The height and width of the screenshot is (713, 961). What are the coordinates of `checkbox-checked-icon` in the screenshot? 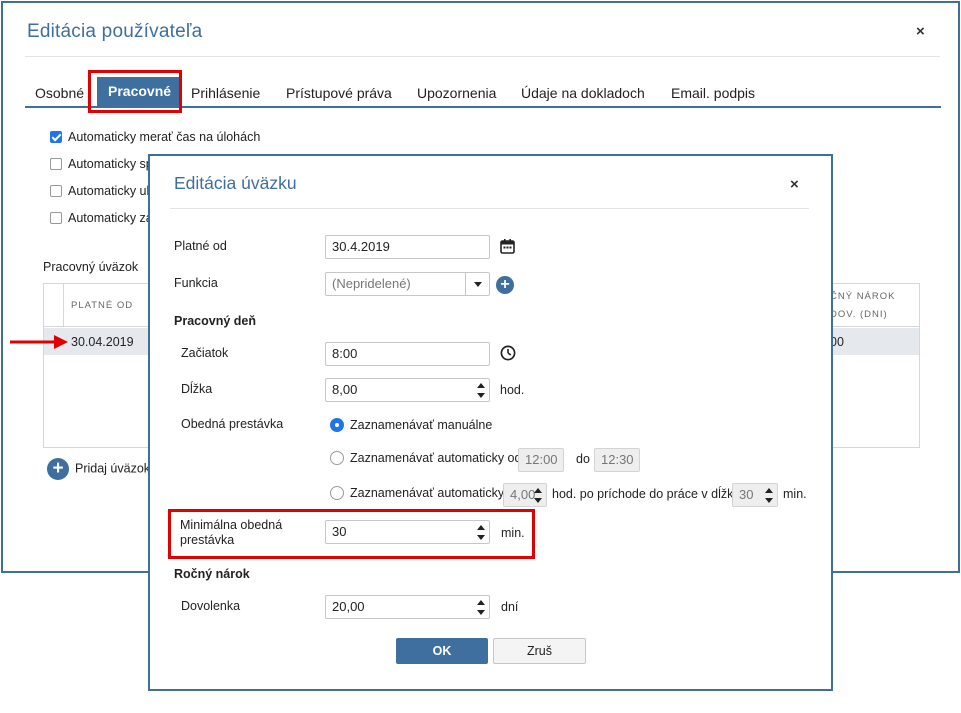 It's located at (56, 137).